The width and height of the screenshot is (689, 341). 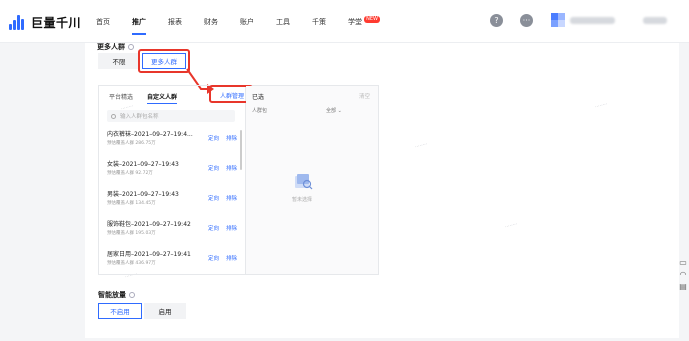 What do you see at coordinates (121, 96) in the screenshot?
I see `tab-platform-picks: 平台精选` at bounding box center [121, 96].